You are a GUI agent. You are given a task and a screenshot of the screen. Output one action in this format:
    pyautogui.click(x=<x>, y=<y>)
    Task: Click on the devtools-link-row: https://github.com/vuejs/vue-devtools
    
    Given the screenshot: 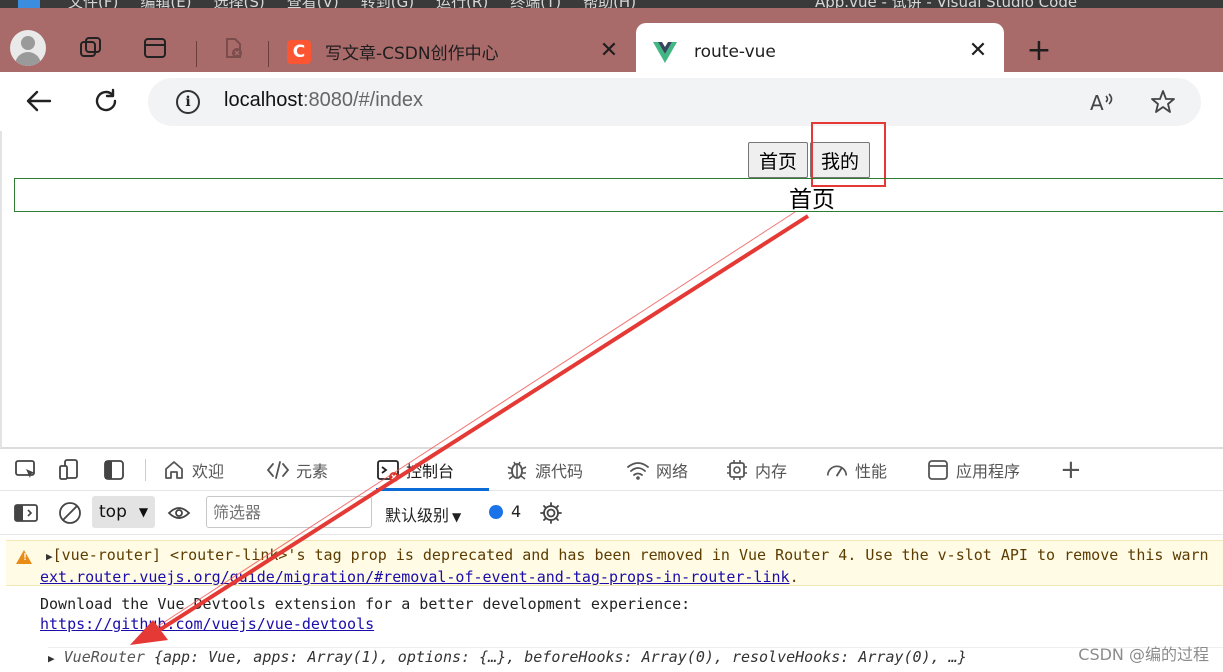 What is the action you would take?
    pyautogui.click(x=207, y=624)
    